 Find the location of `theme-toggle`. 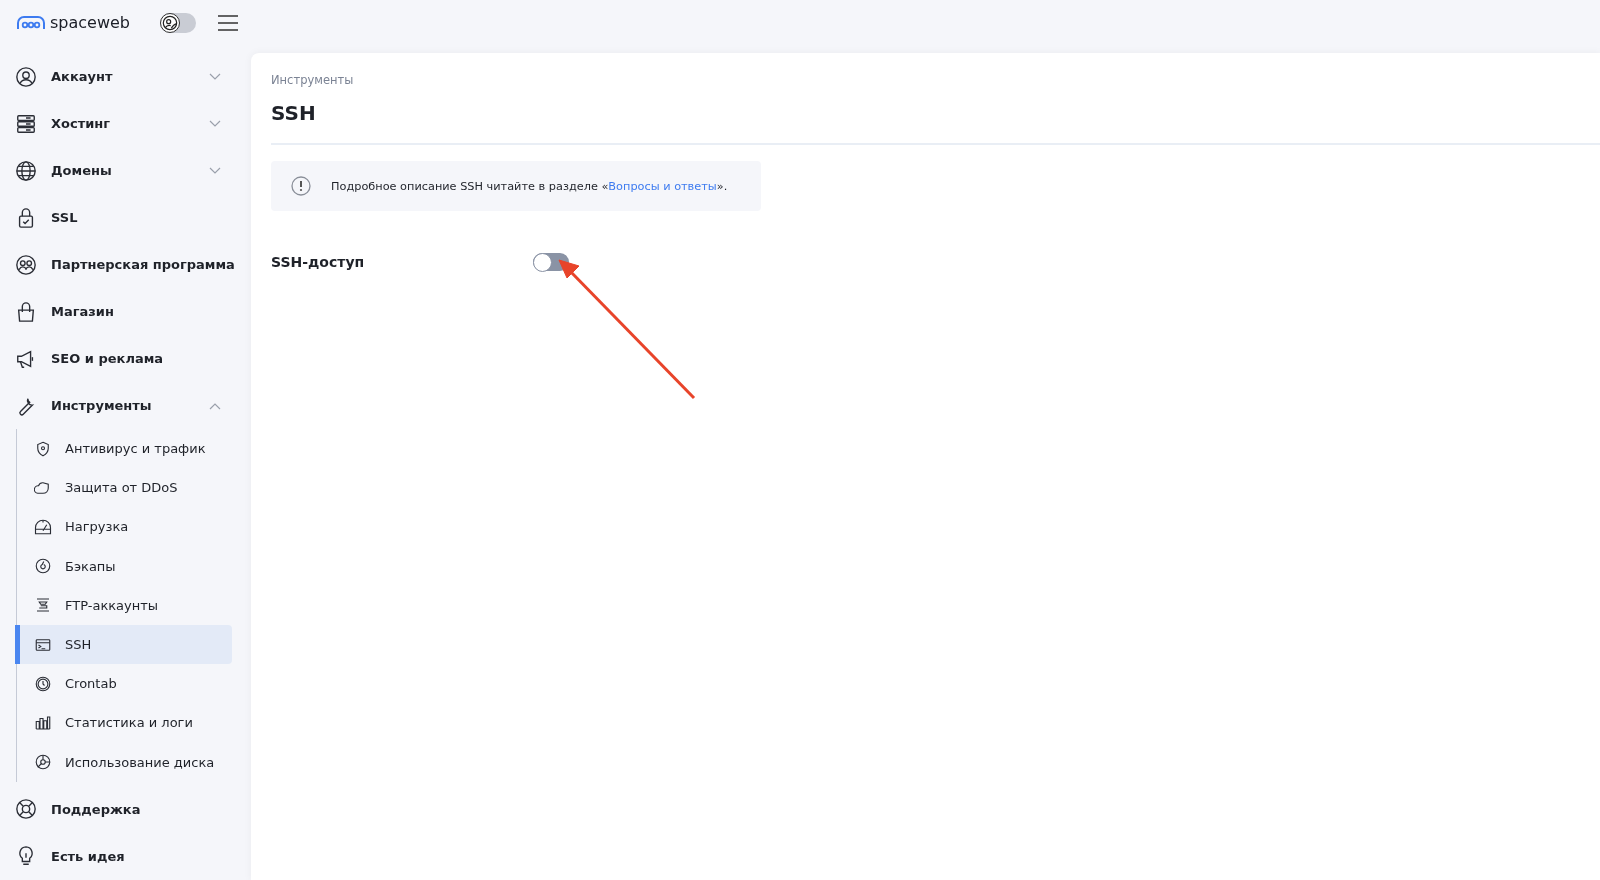

theme-toggle is located at coordinates (178, 22).